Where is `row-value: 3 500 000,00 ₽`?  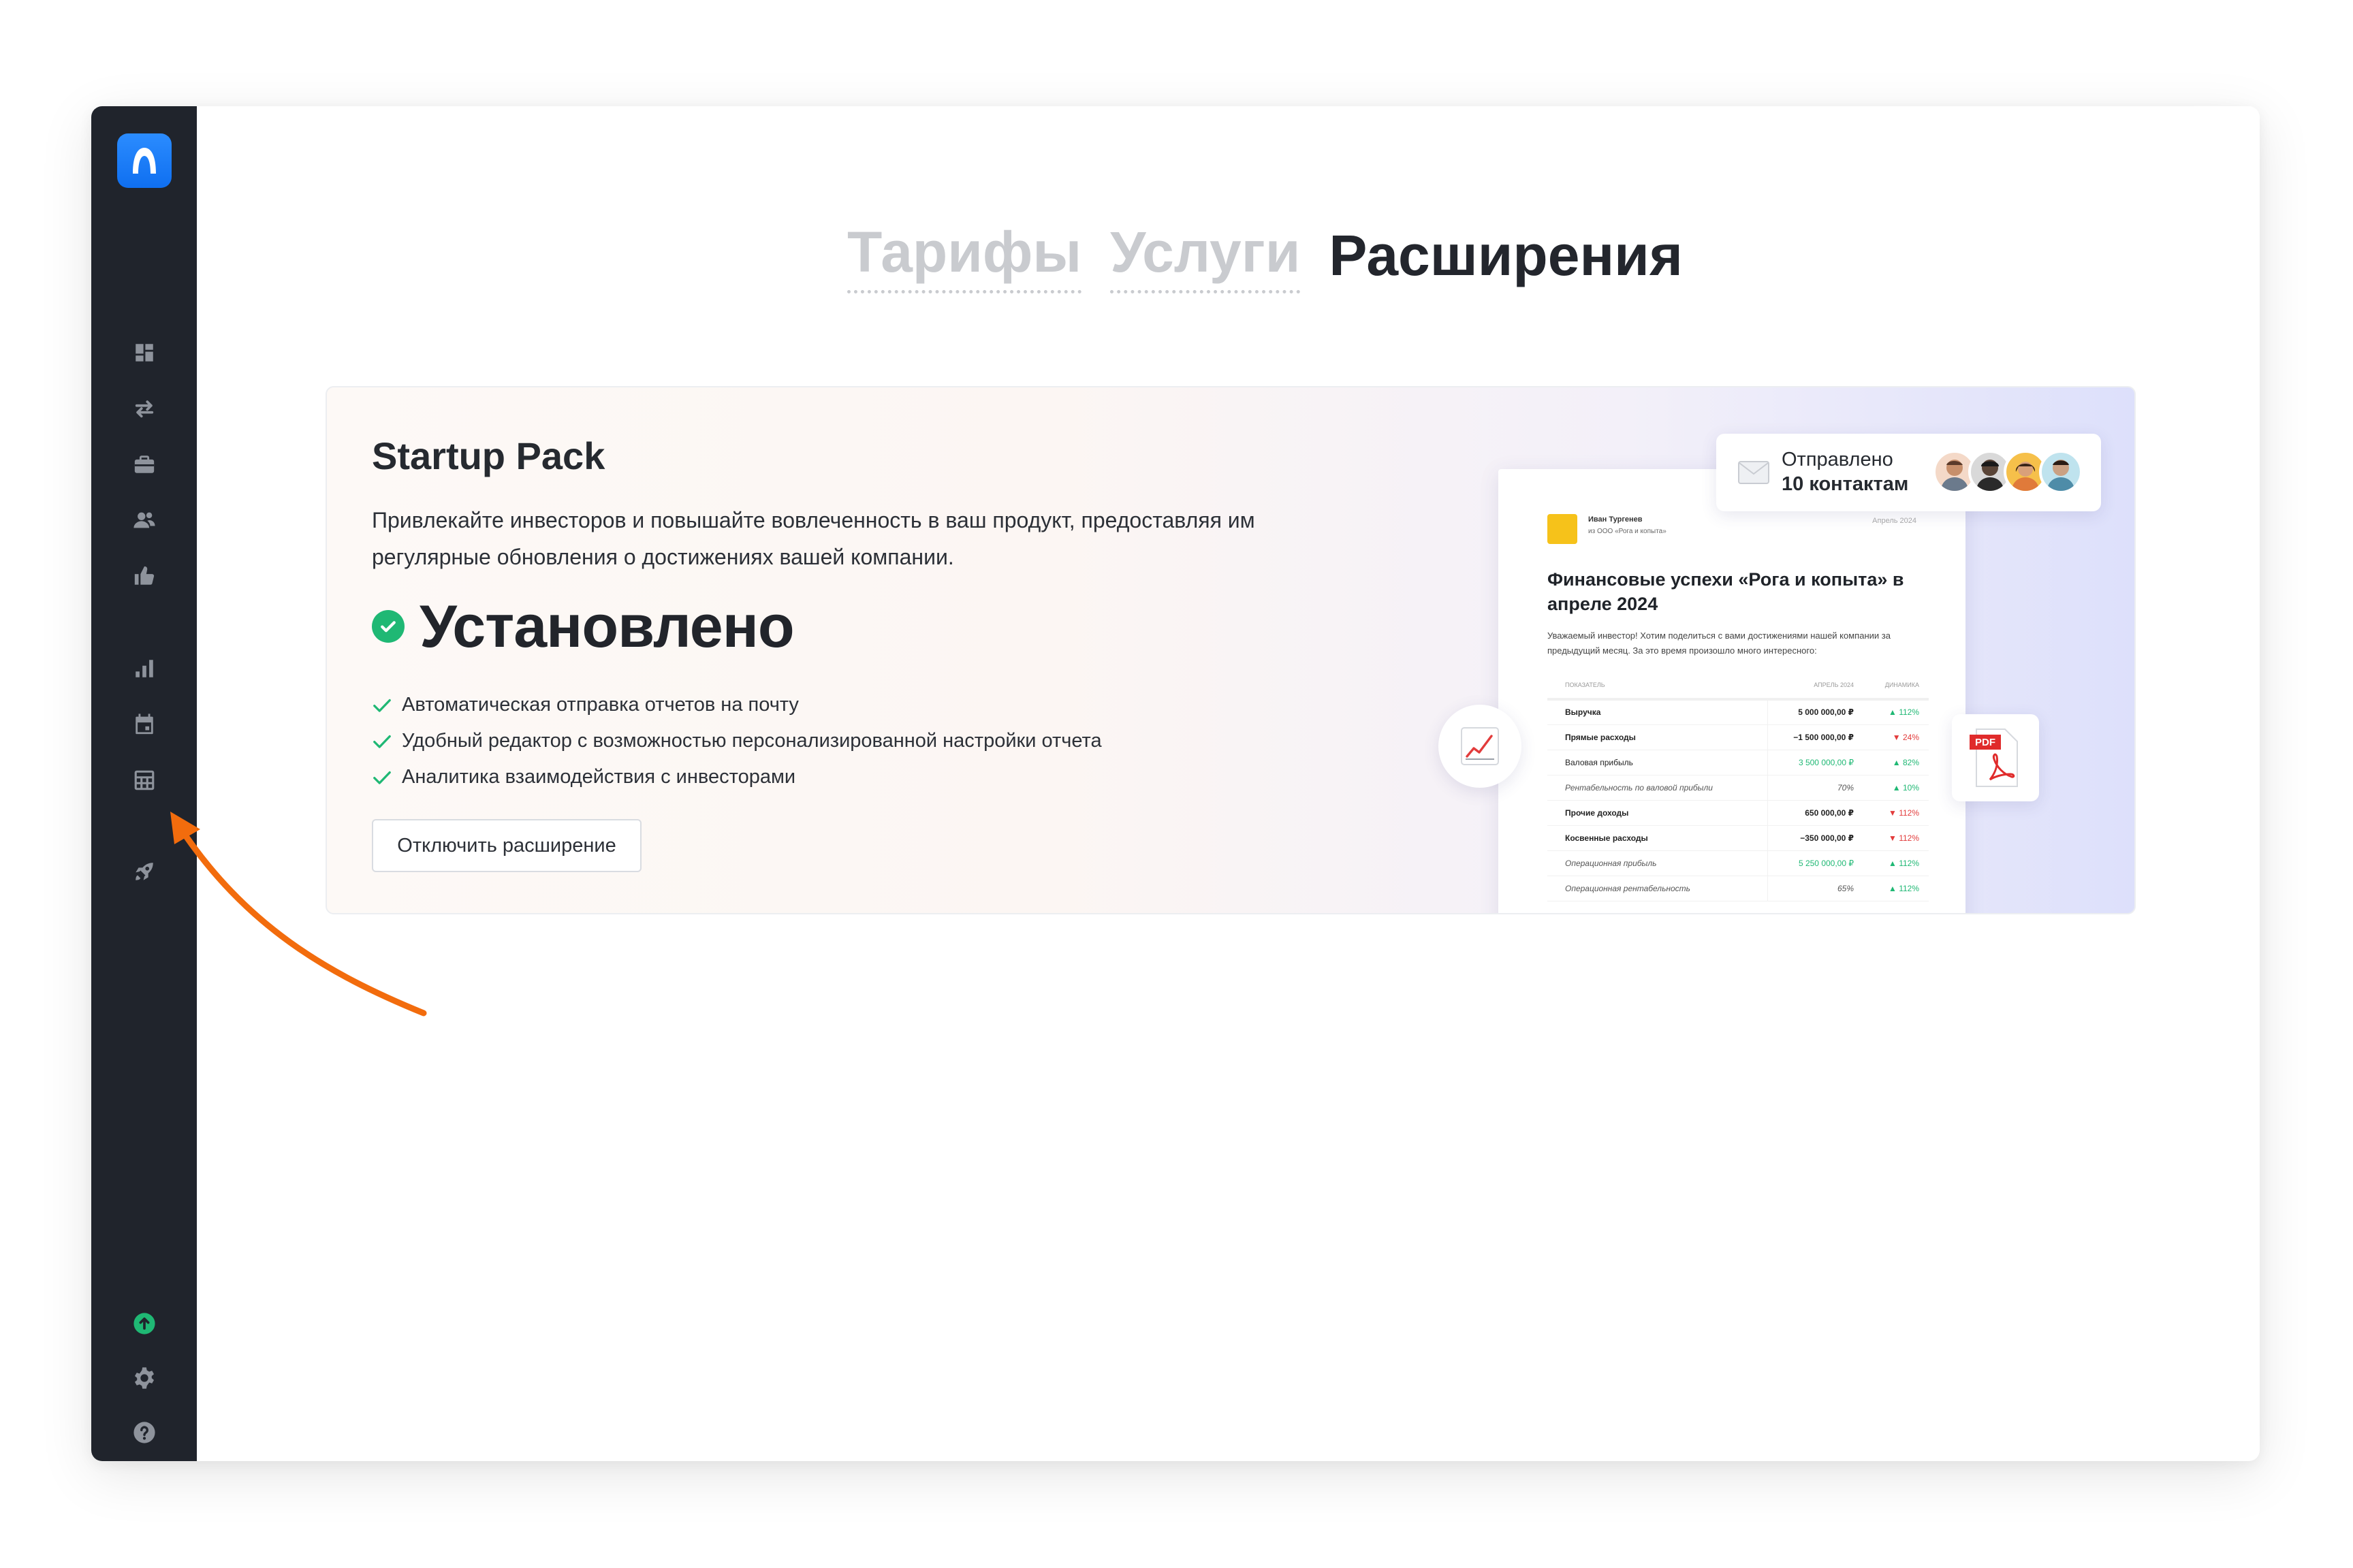 row-value: 3 500 000,00 ₽ is located at coordinates (1819, 762).